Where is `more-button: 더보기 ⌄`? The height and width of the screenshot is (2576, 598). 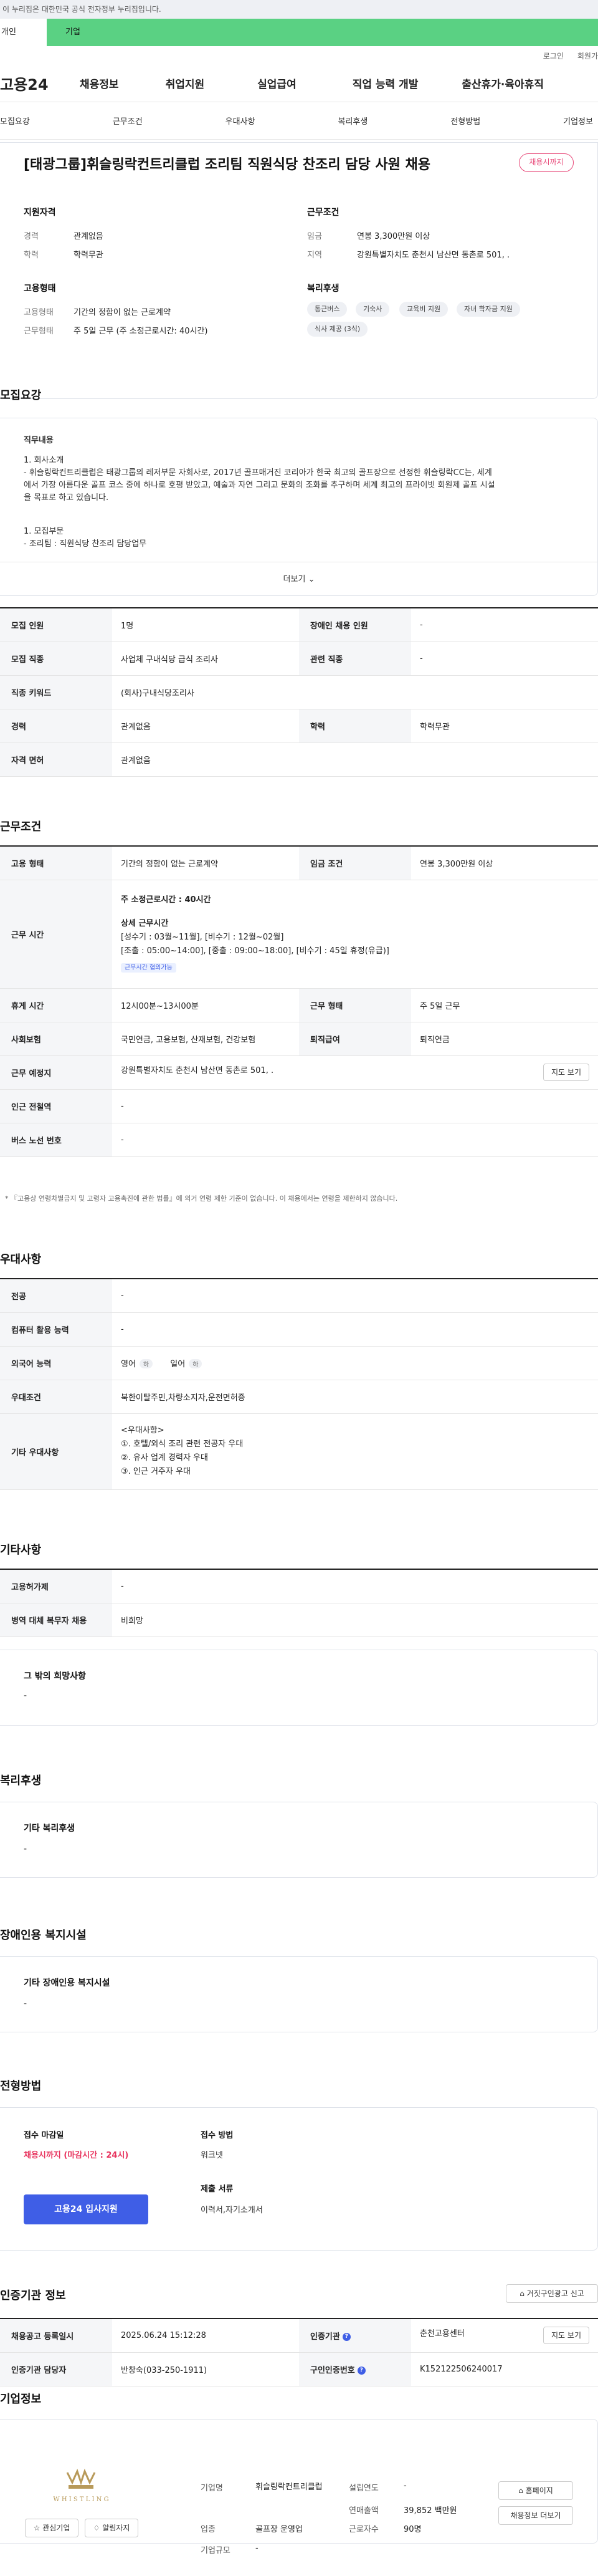 more-button: 더보기 ⌄ is located at coordinates (299, 579).